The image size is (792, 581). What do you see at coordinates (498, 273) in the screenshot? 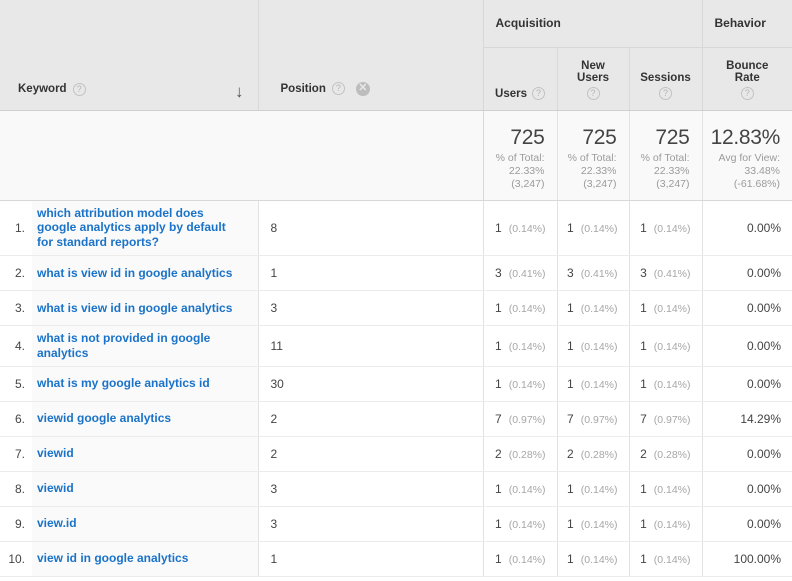
I see `row-users-value: 3` at bounding box center [498, 273].